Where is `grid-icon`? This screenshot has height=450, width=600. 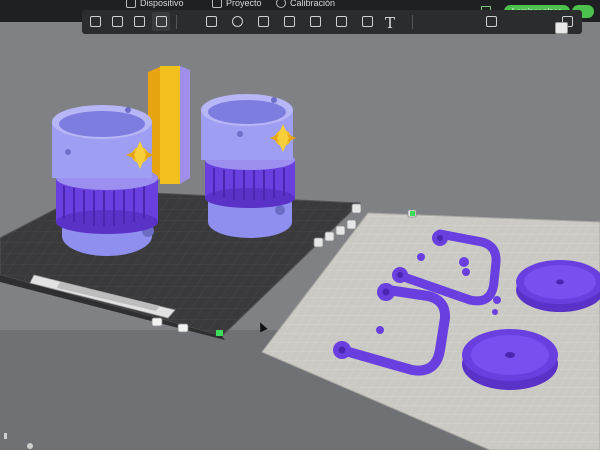
grid-icon is located at coordinates (117, 21).